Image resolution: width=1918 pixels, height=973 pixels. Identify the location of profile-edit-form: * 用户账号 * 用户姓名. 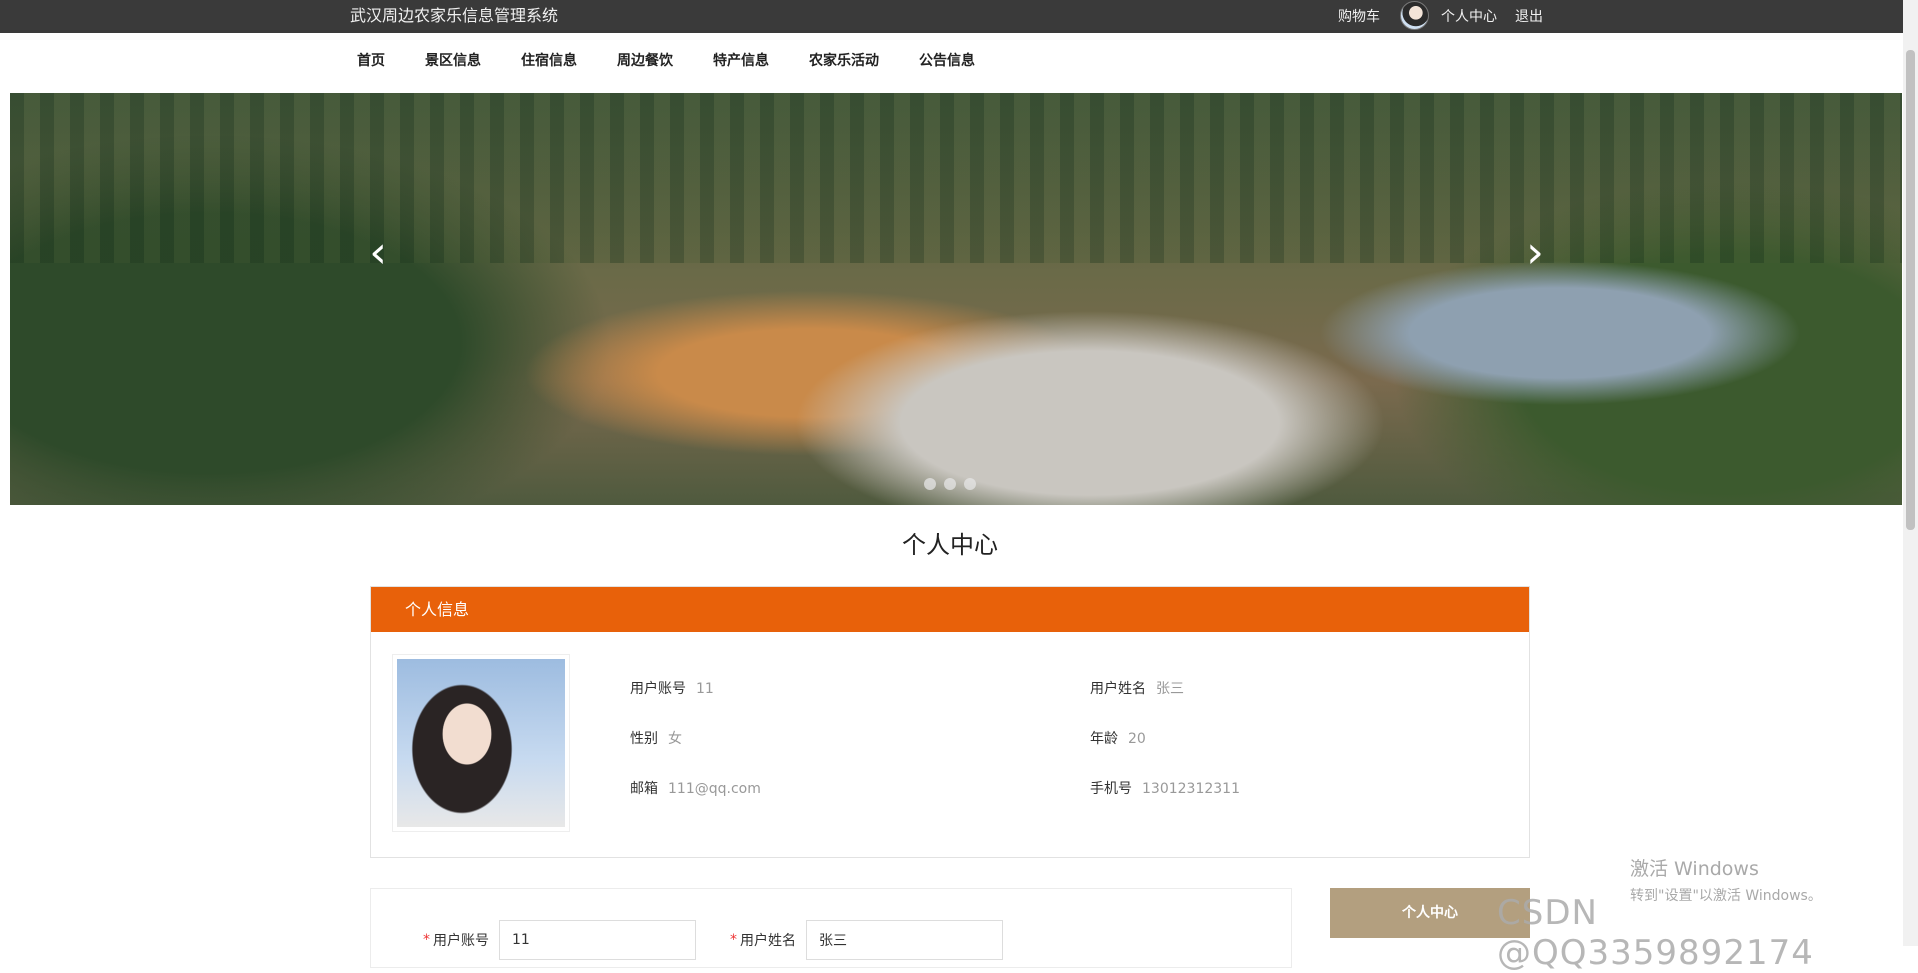
(831, 928).